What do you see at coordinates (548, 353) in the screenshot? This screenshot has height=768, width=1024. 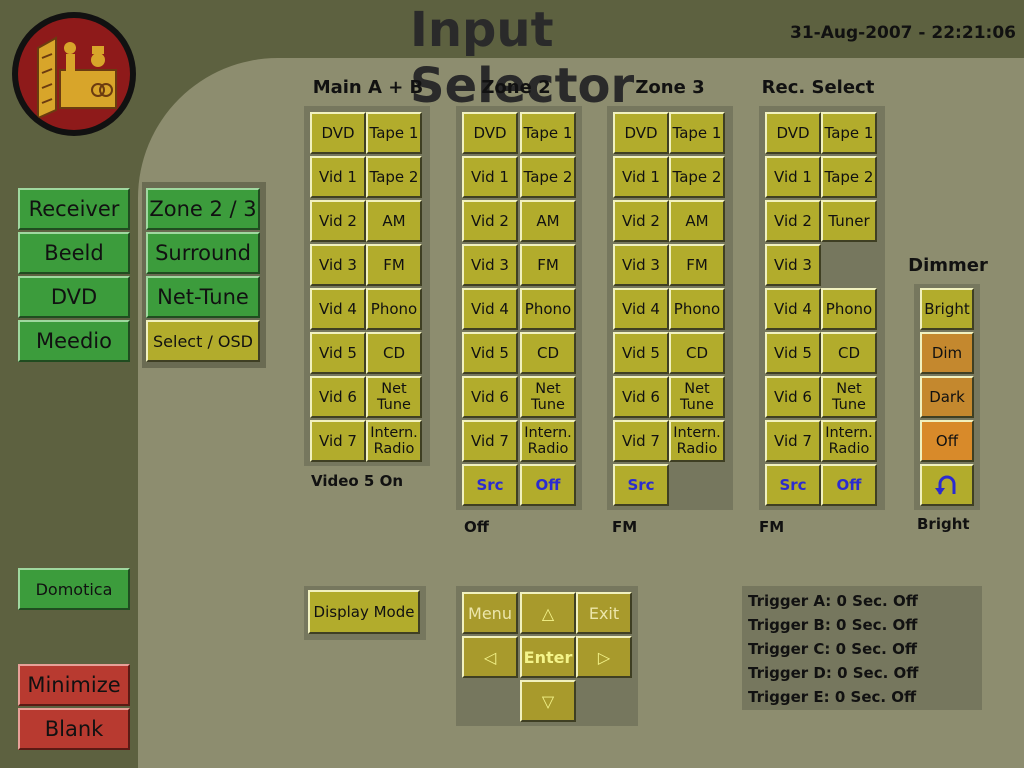 I see `zone2-source-button: CD` at bounding box center [548, 353].